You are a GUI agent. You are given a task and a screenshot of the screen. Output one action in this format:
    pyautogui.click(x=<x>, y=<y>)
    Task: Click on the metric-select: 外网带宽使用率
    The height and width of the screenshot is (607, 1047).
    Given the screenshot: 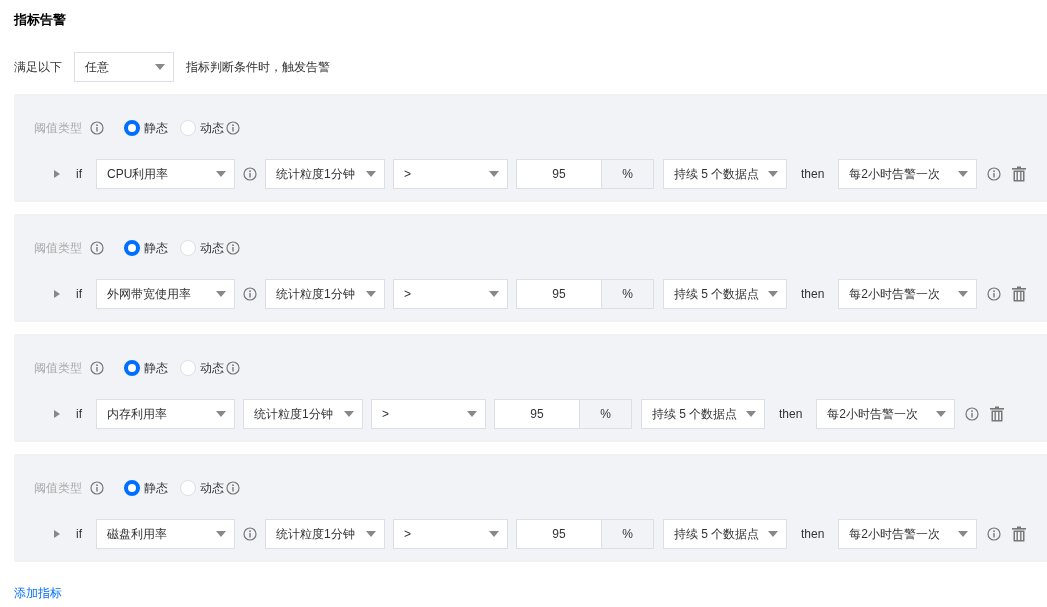 What is the action you would take?
    pyautogui.click(x=165, y=294)
    